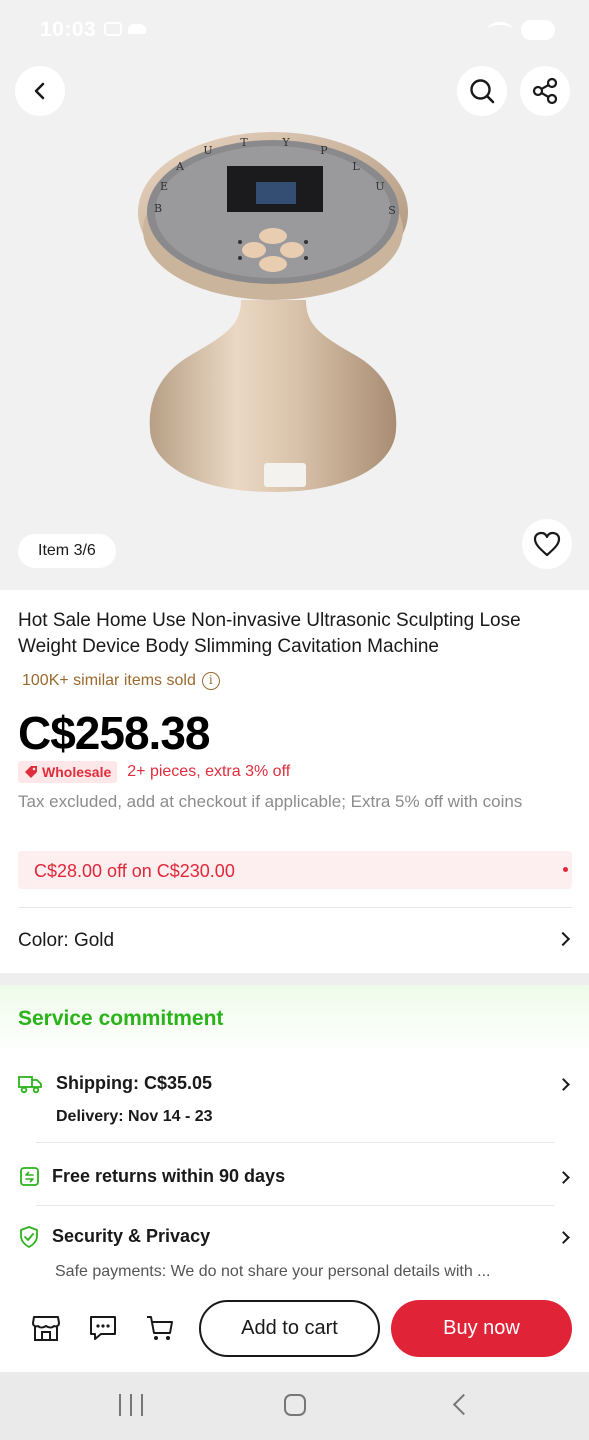 The width and height of the screenshot is (589, 1440). I want to click on coupon-text: C$28.00 off on C$230.00, so click(134, 871).